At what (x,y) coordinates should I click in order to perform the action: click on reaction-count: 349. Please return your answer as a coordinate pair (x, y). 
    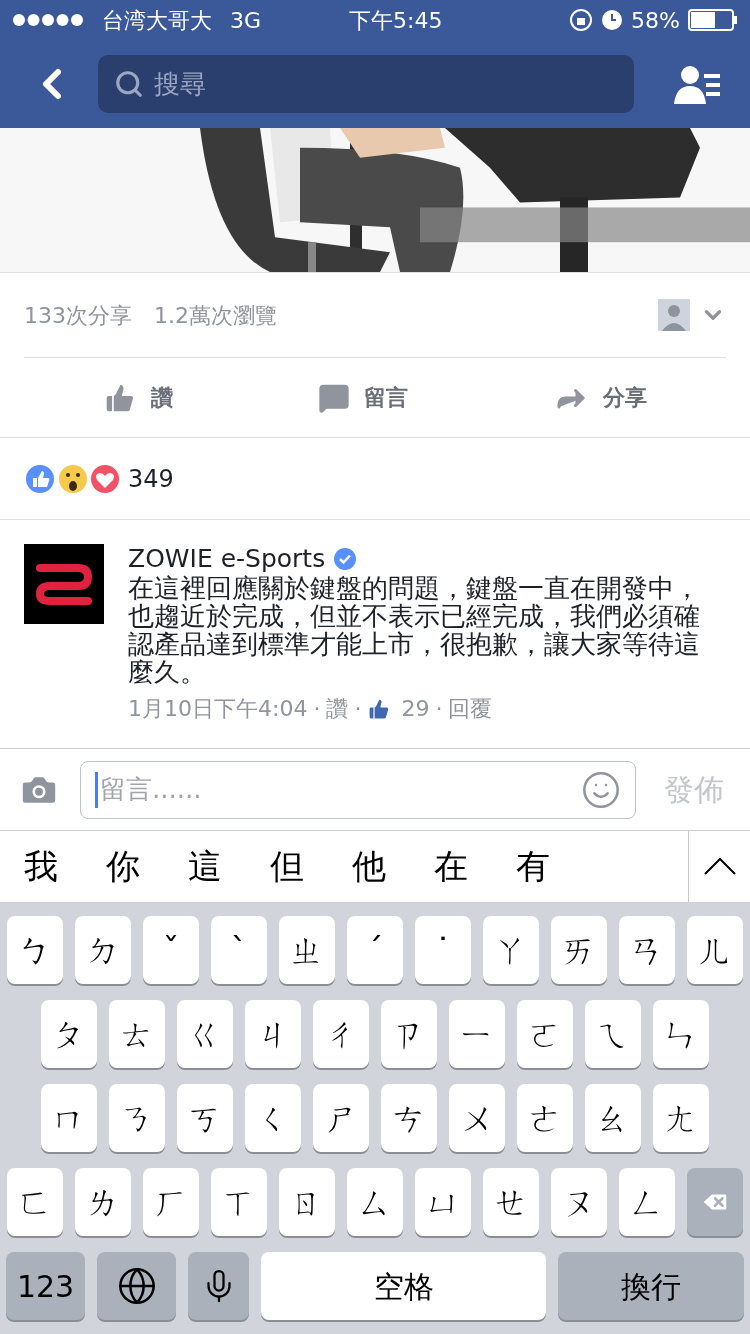
    Looking at the image, I should click on (151, 478).